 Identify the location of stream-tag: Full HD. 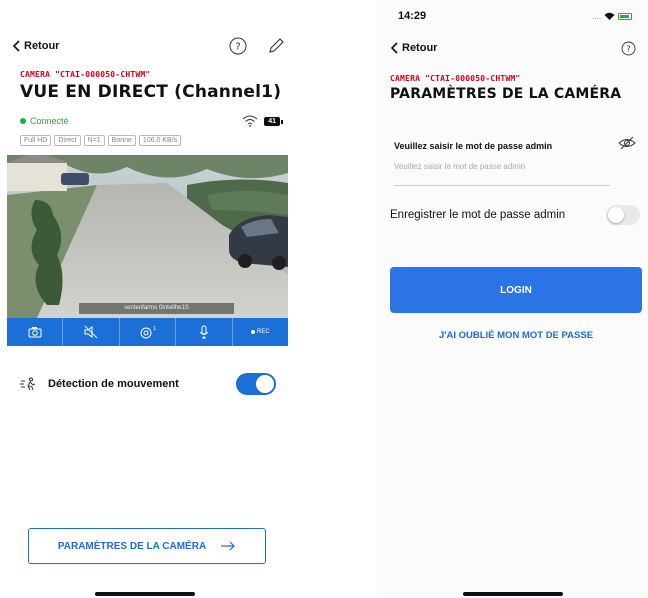
(36, 140).